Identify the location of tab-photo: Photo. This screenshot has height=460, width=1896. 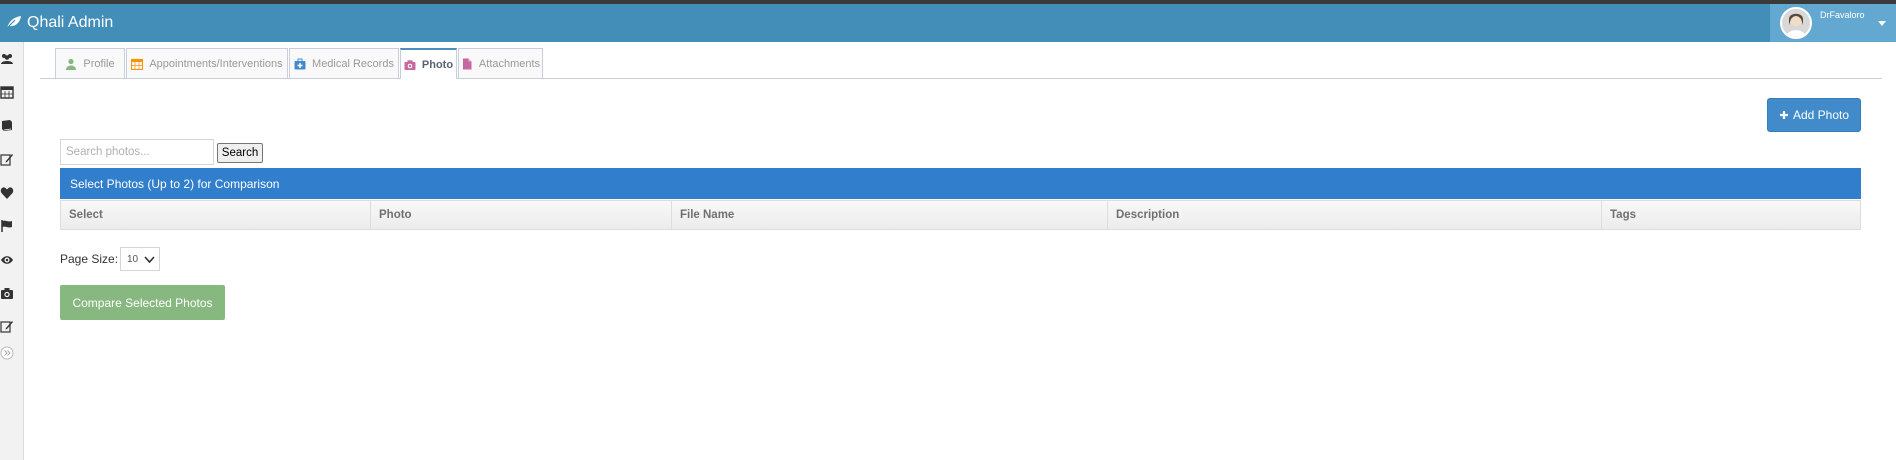
(428, 63).